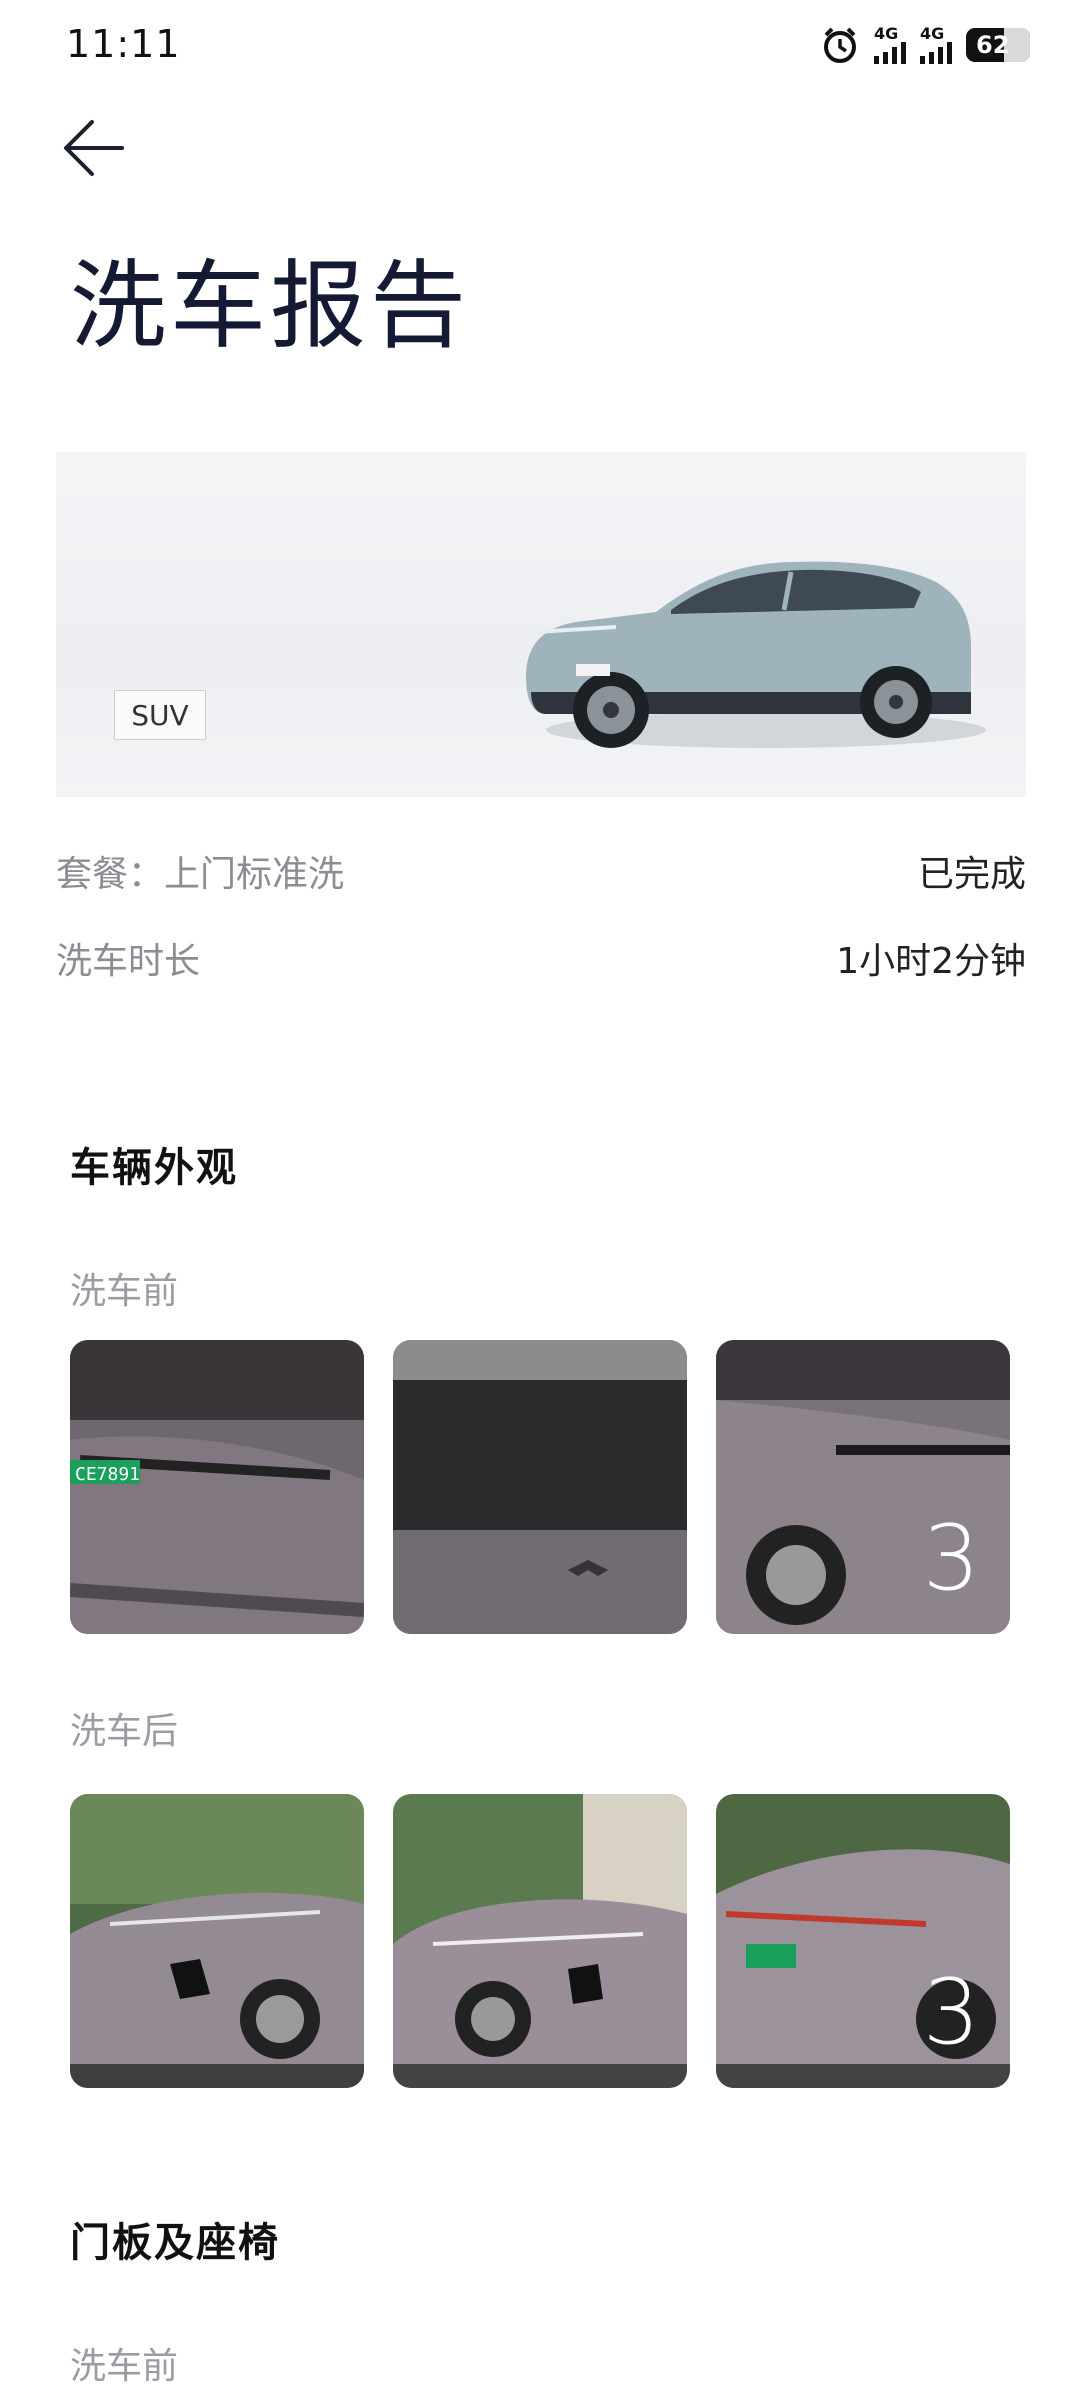  Describe the element at coordinates (123, 44) in the screenshot. I see `status-time: 11:11` at that location.